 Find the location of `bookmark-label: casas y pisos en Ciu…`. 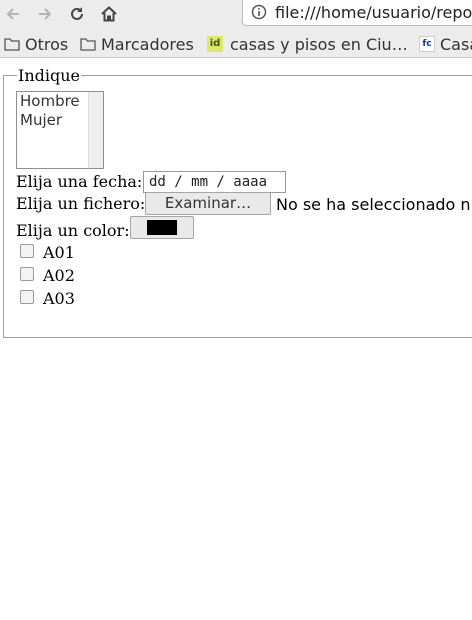

bookmark-label: casas y pisos en Ciu… is located at coordinates (319, 44).